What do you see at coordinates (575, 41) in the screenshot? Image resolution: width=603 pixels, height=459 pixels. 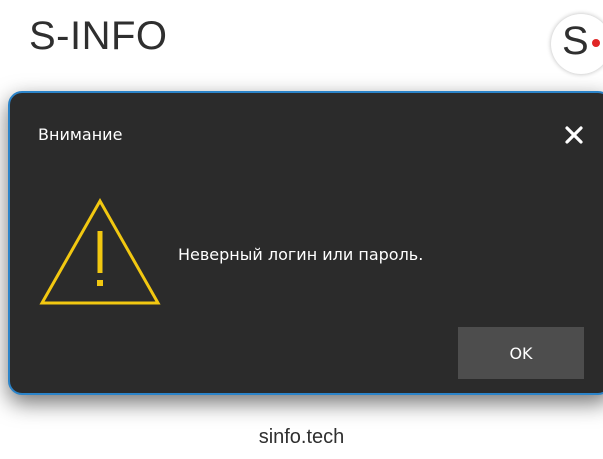 I see `logo-letter: S` at bounding box center [575, 41].